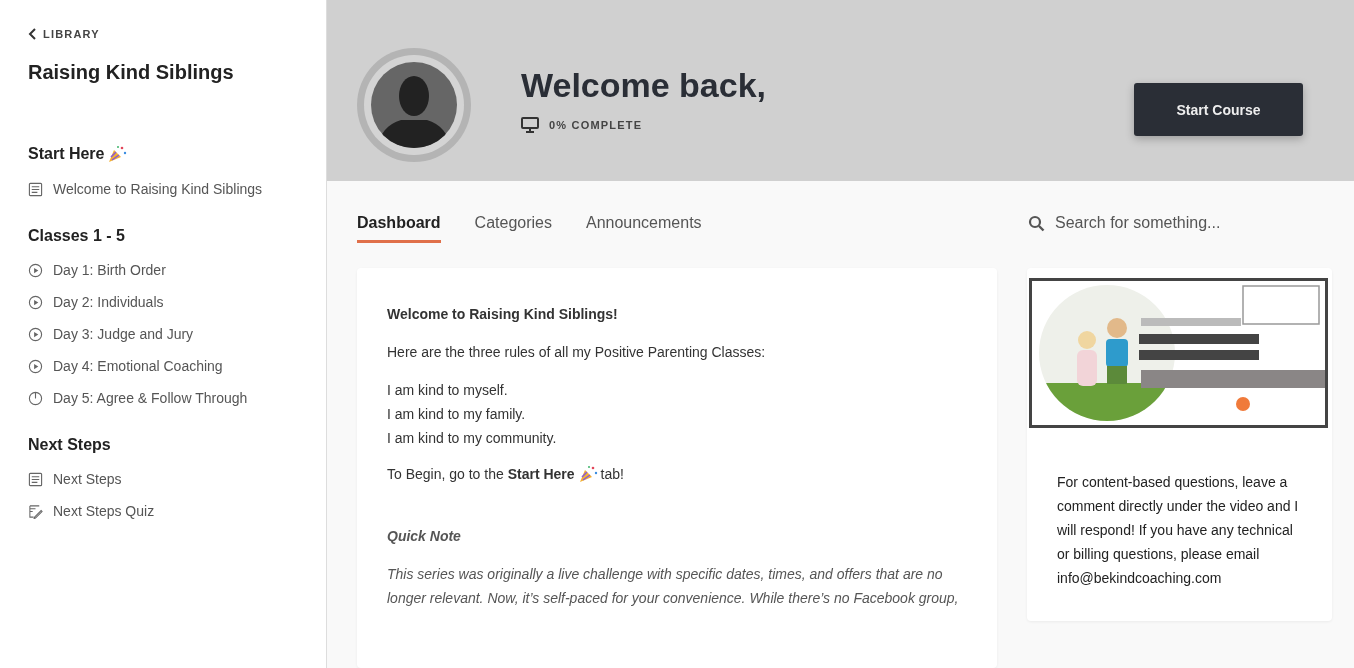 This screenshot has height=668, width=1354. What do you see at coordinates (1036, 223) in the screenshot?
I see `search-icon` at bounding box center [1036, 223].